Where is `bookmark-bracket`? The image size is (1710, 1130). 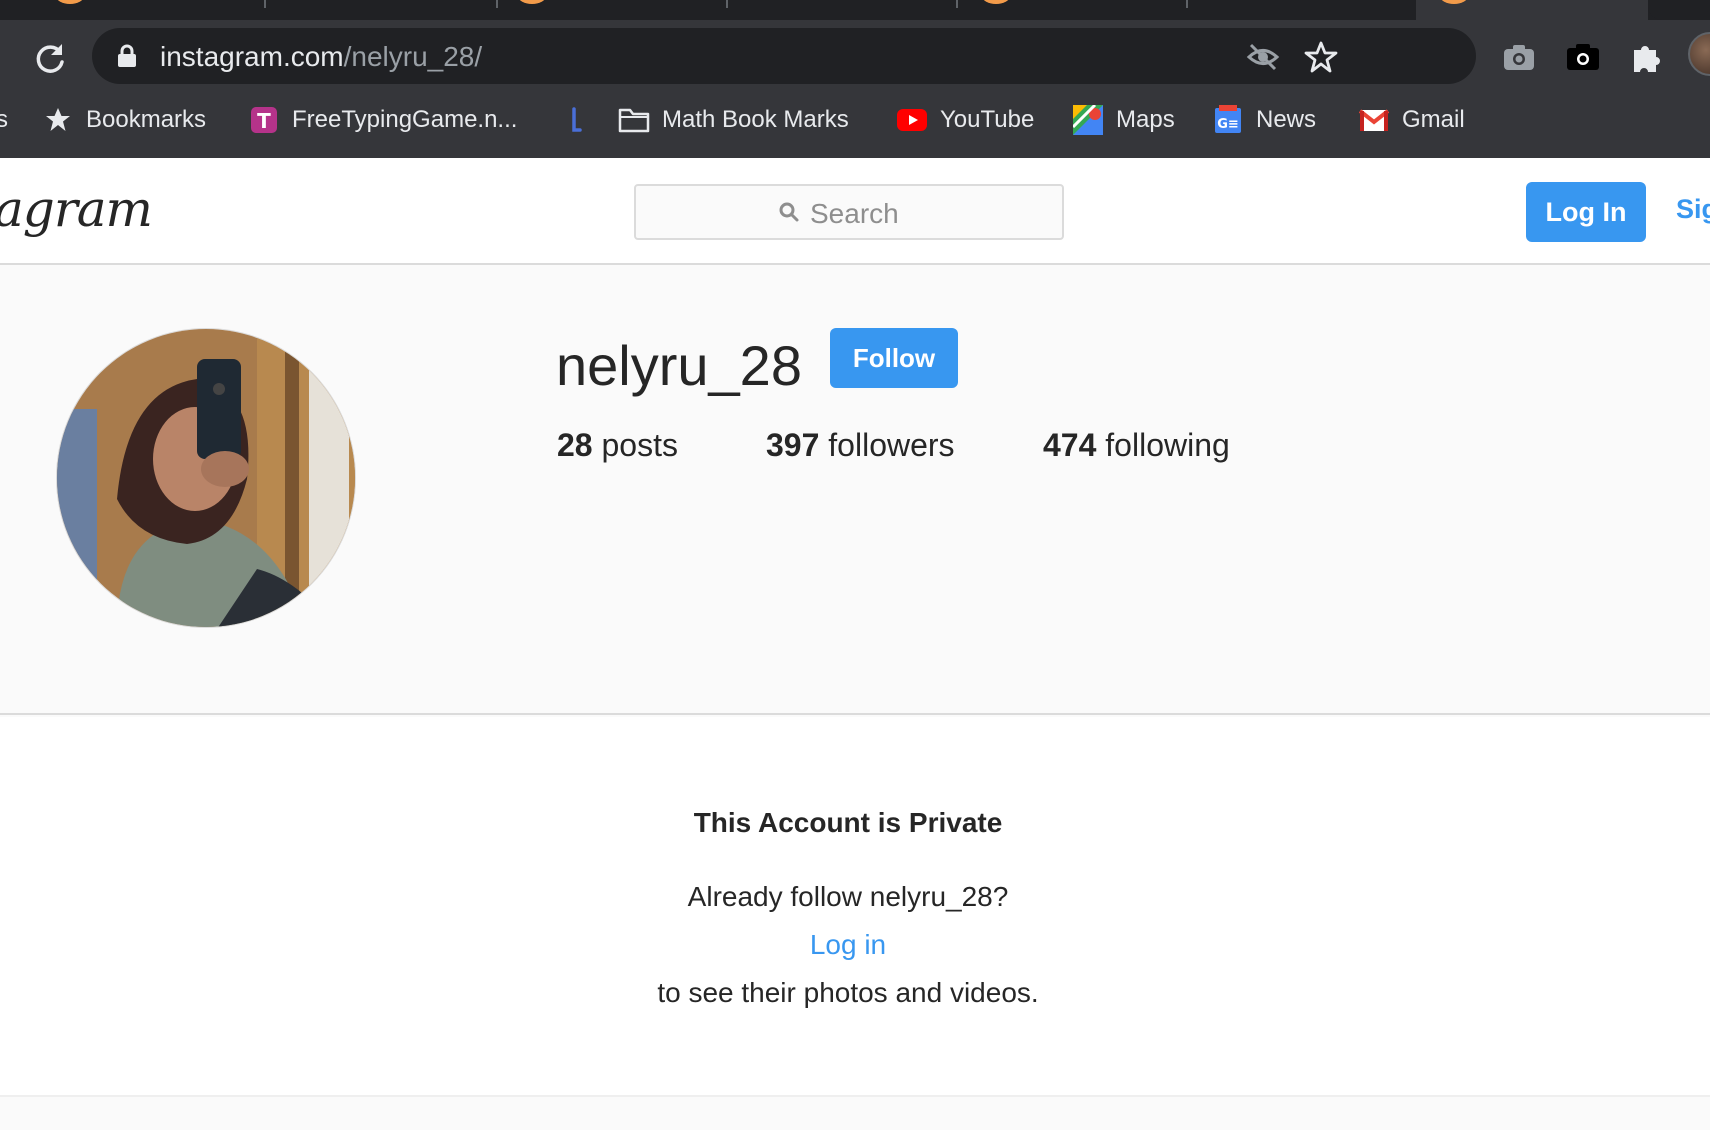
bookmark-bracket is located at coordinates (576, 120).